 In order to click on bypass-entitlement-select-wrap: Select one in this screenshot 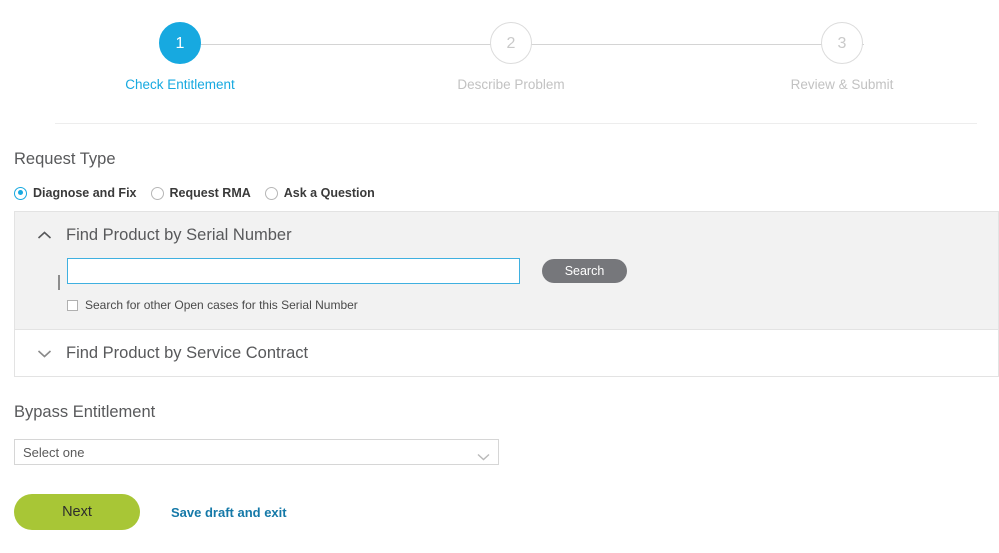, I will do `click(256, 452)`.